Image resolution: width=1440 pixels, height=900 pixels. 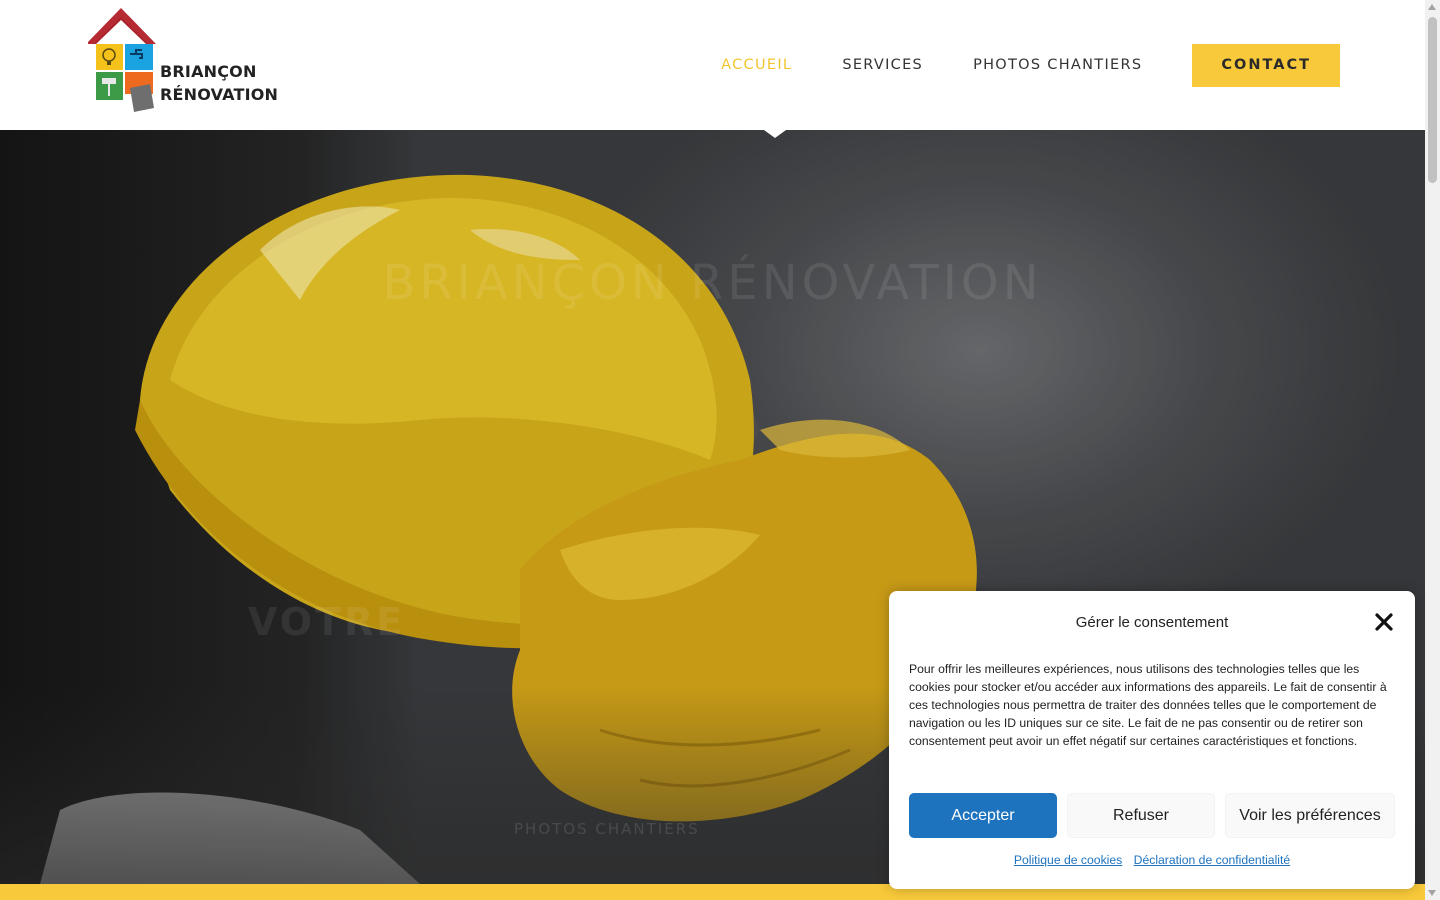 What do you see at coordinates (1266, 65) in the screenshot?
I see `contact-button: CONTACT` at bounding box center [1266, 65].